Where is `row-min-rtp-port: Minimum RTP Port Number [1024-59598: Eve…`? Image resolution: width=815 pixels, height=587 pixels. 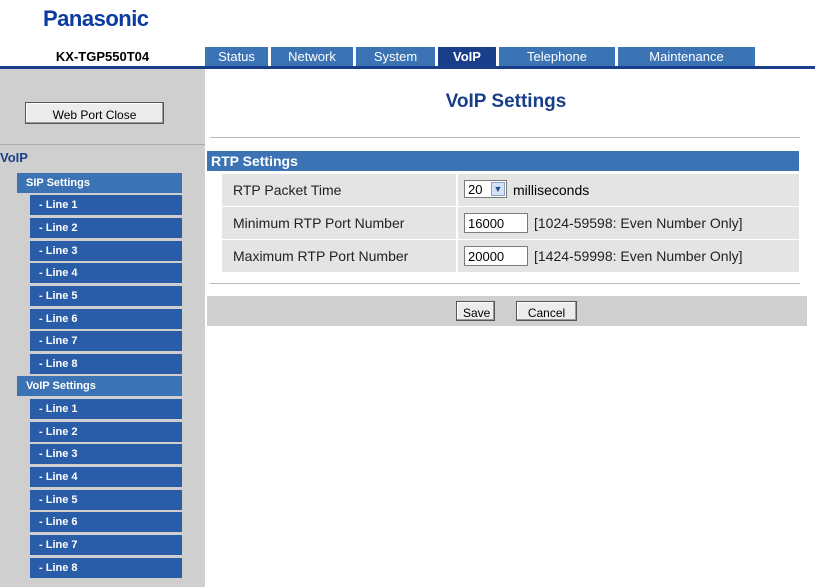
row-min-rtp-port: Minimum RTP Port Number [1024-59598: Eve… is located at coordinates (510, 223).